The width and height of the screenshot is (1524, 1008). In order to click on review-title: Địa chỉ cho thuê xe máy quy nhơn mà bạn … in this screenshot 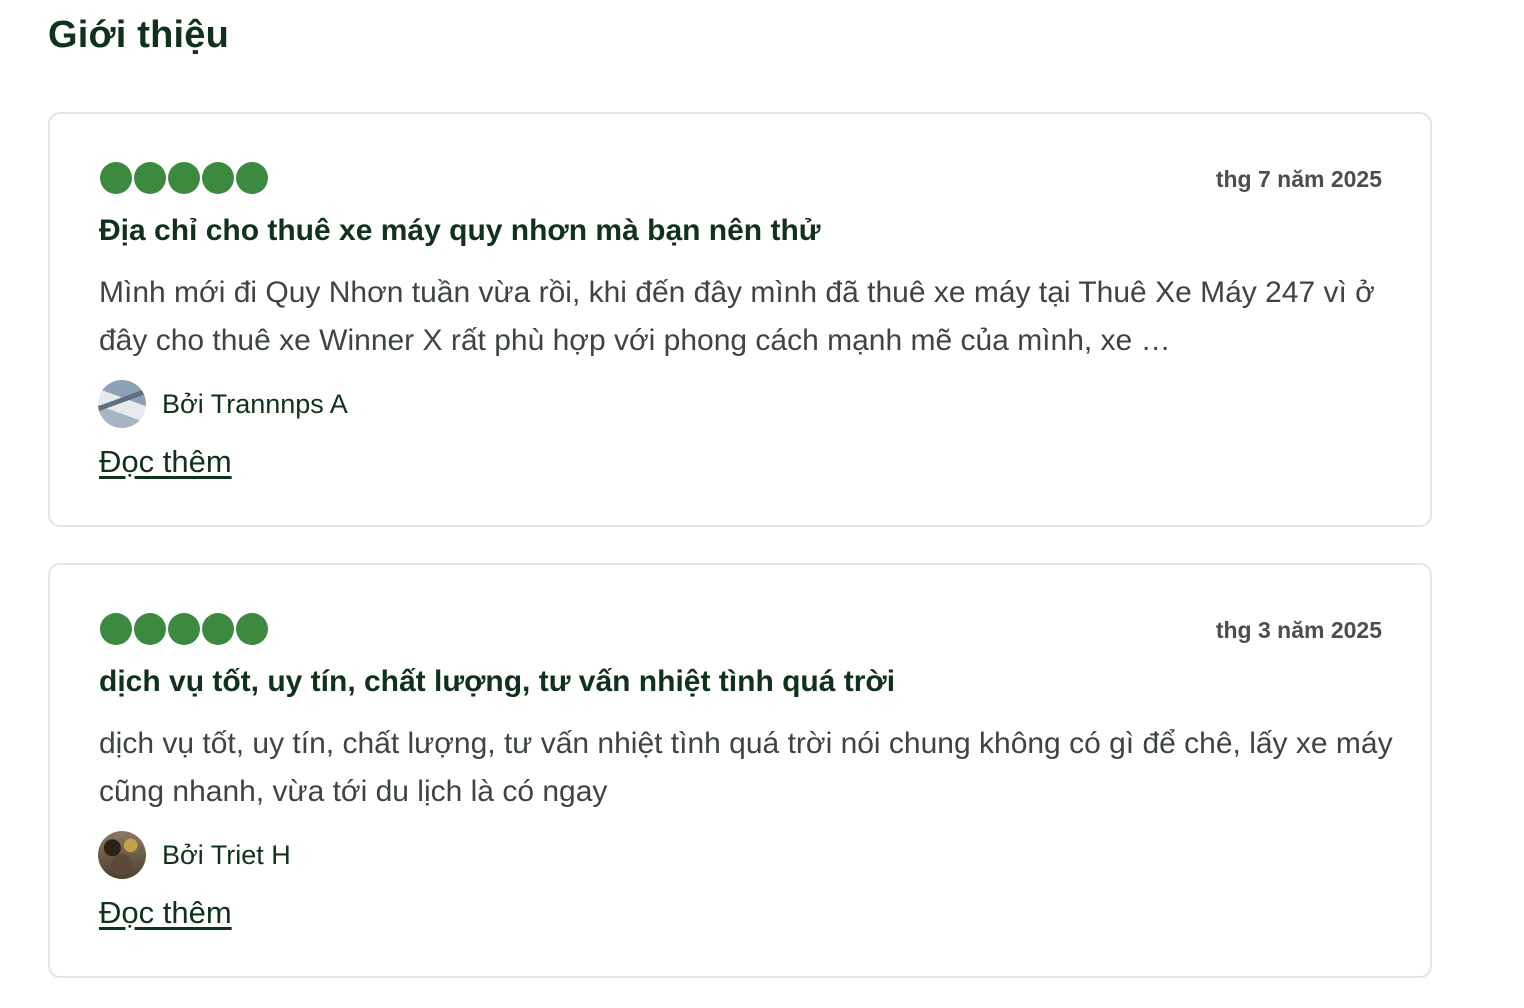, I will do `click(460, 230)`.